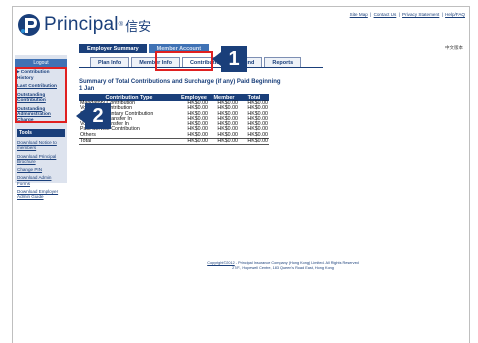 This screenshot has height=343, width=478. I want to click on menu-employer-summary: Employer Summary, so click(113, 48).